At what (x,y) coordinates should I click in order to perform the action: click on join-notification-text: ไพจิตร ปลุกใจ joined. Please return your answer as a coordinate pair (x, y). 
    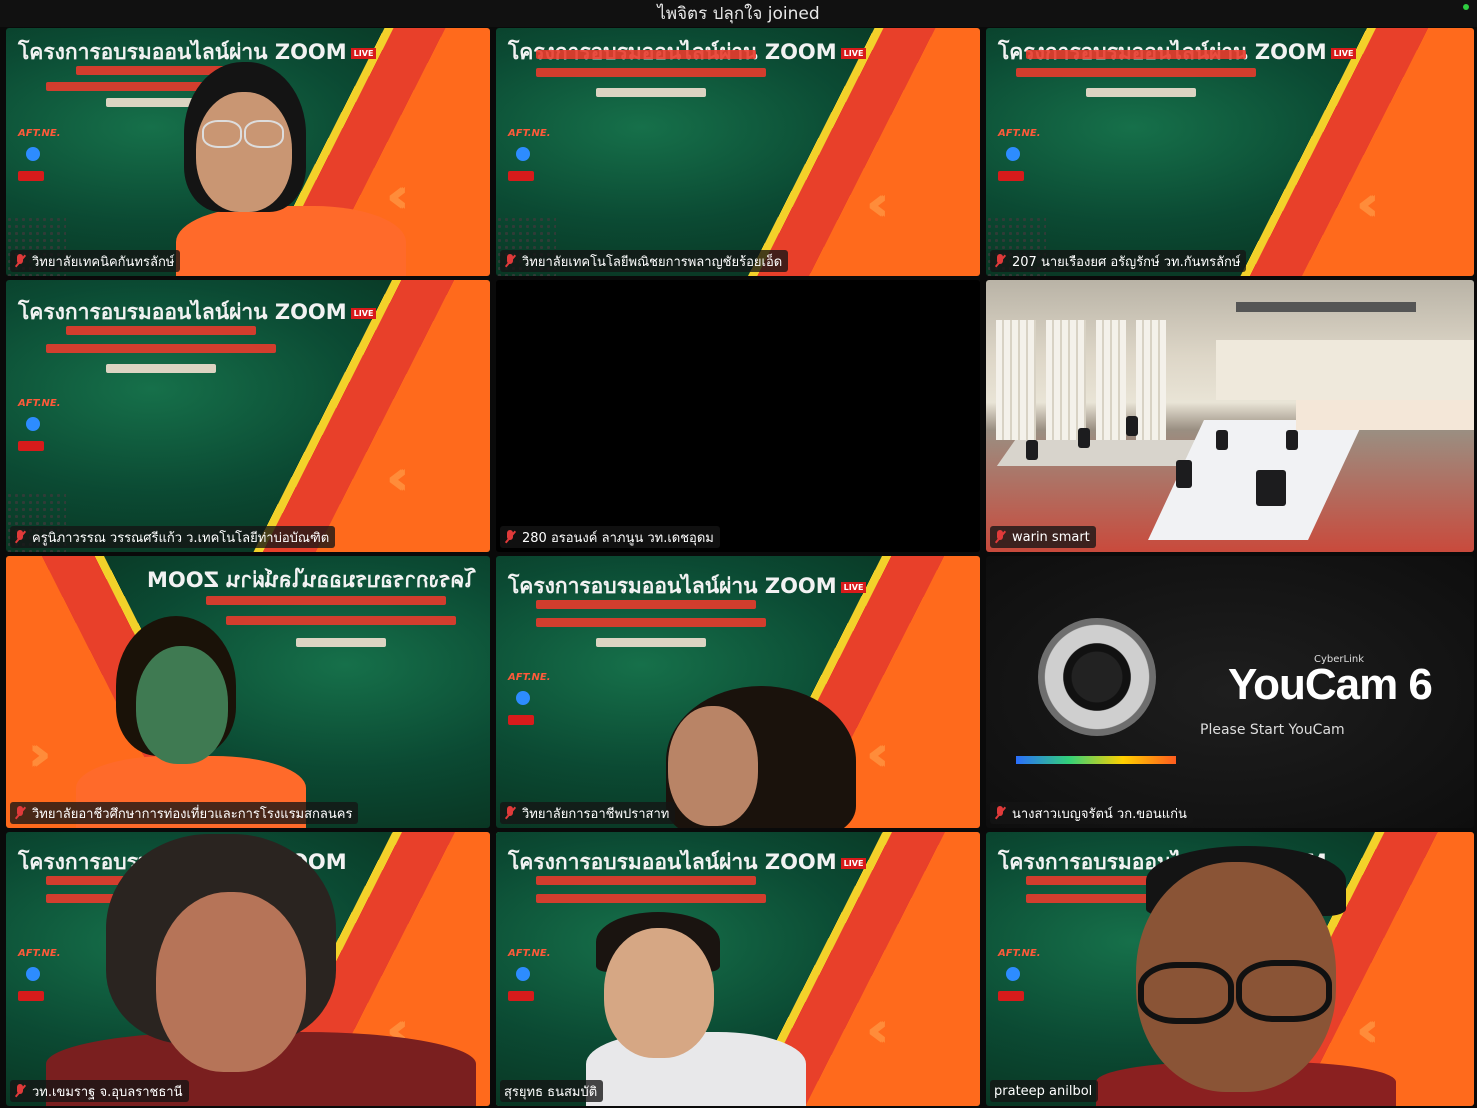
    Looking at the image, I should click on (738, 14).